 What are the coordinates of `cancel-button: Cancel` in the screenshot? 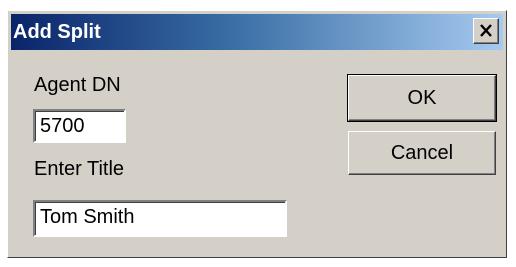 It's located at (422, 153).